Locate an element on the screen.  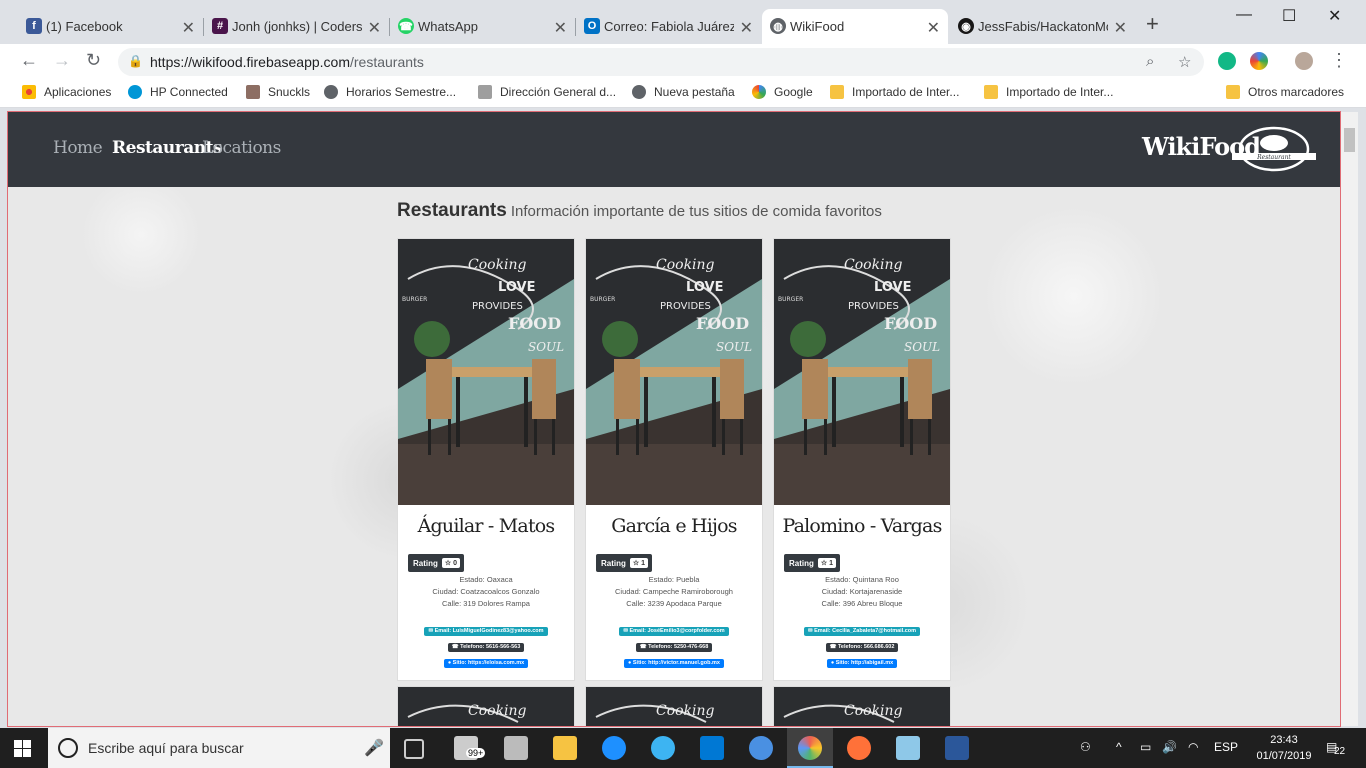
avatar is located at coordinates (1304, 61).